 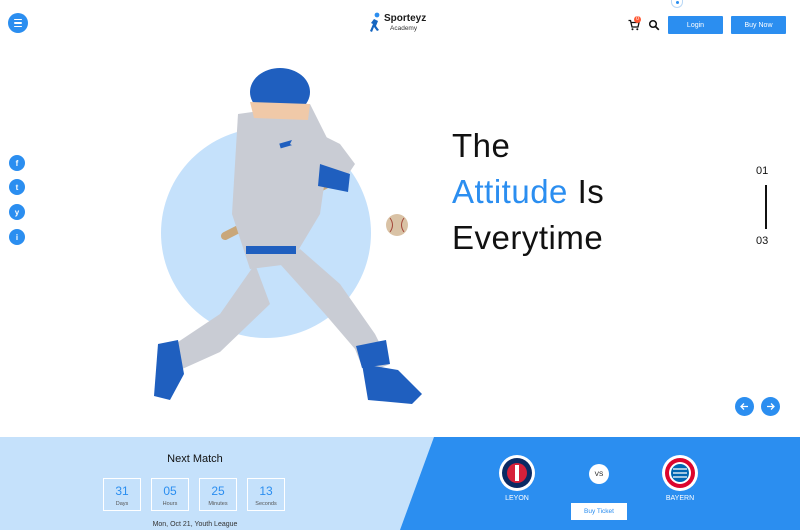 What do you see at coordinates (481, 145) in the screenshot?
I see `headline-line-1: The` at bounding box center [481, 145].